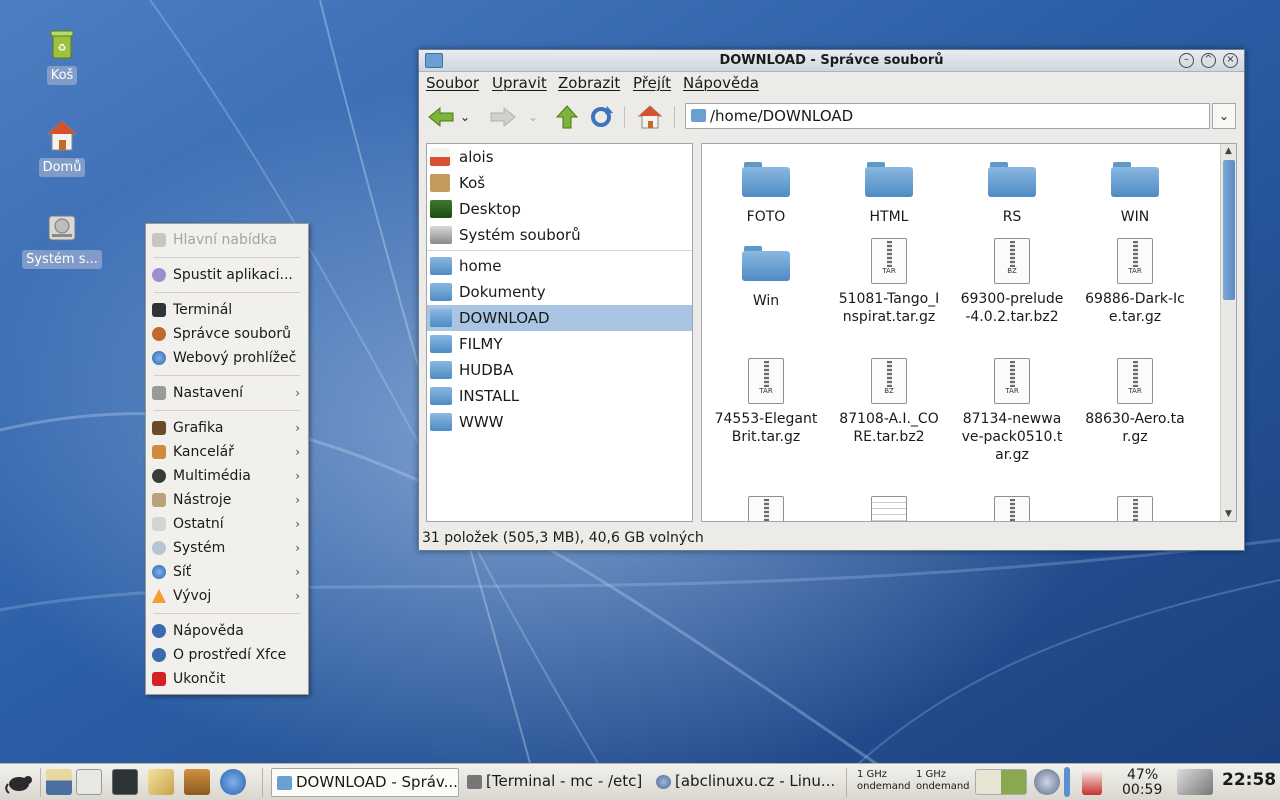 The width and height of the screenshot is (1280, 800). I want to click on menu-item-office: Kancelář ›, so click(227, 452).